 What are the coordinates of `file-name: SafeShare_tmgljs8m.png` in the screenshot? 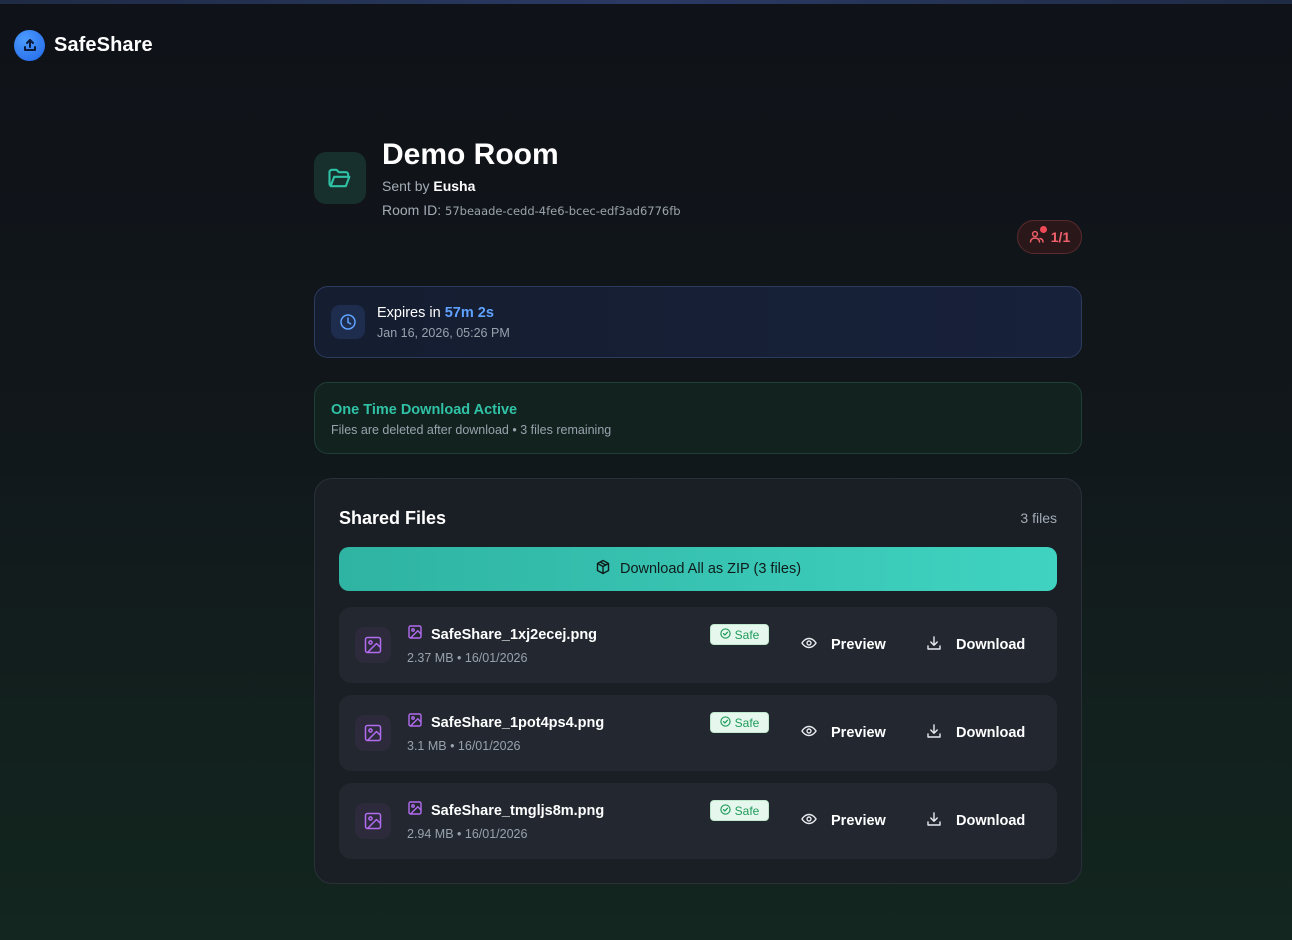 It's located at (518, 810).